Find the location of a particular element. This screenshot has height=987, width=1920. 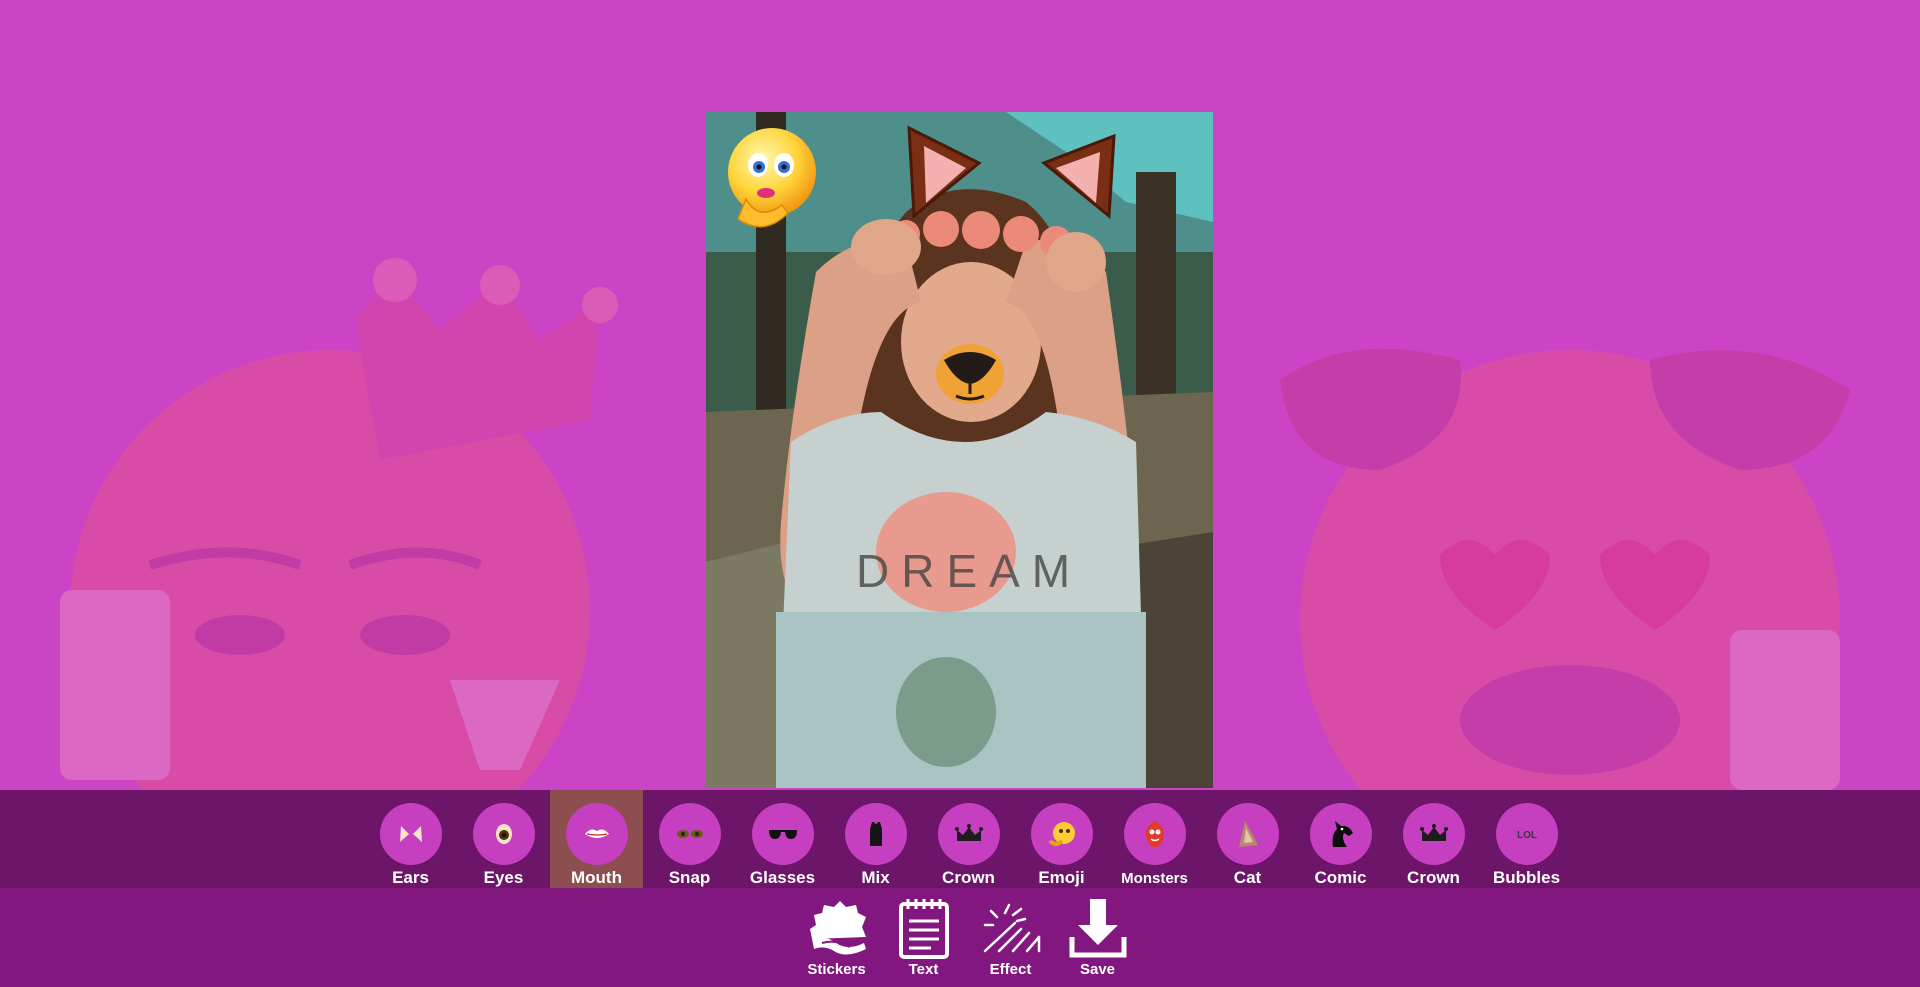

category-label: Cat is located at coordinates (1247, 877).